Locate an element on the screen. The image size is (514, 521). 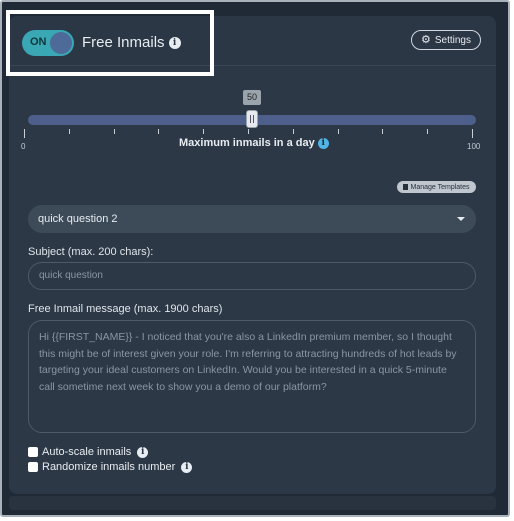
manage-templates-label: Manage Templates is located at coordinates (440, 187).